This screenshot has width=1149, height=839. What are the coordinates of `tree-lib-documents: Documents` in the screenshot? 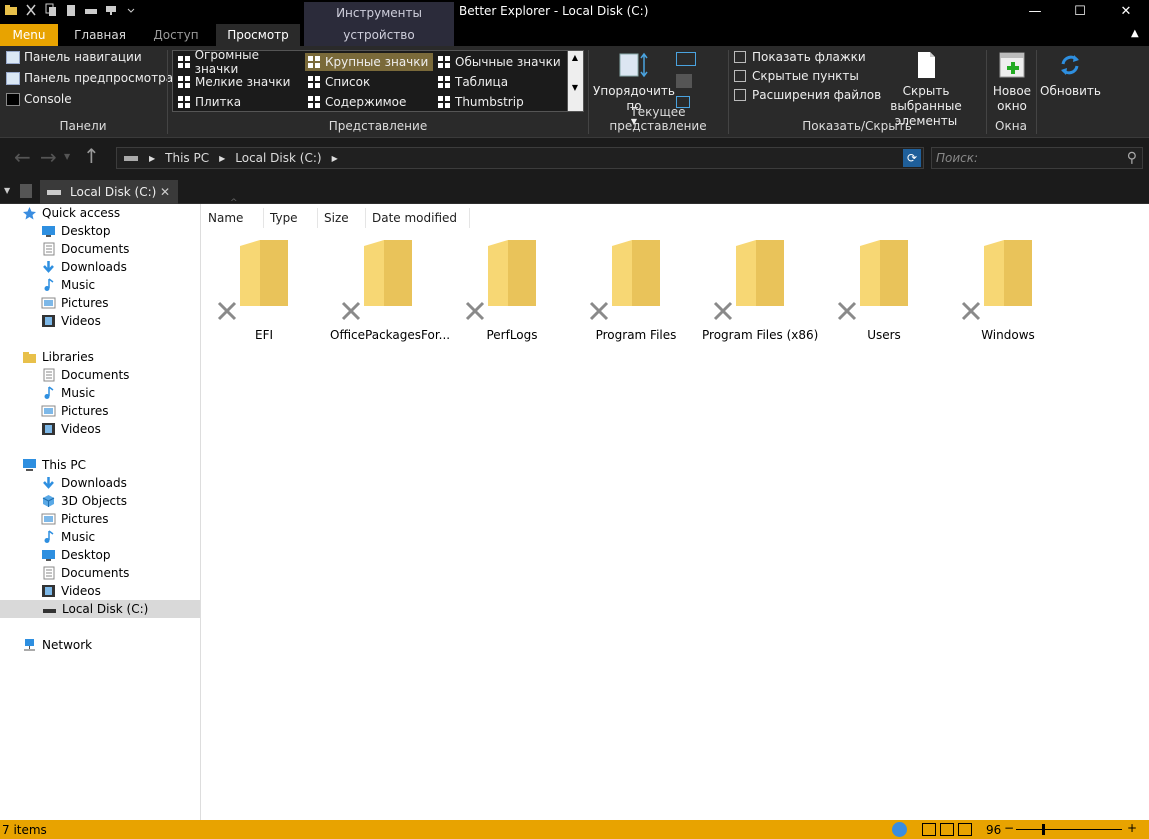 It's located at (85, 375).